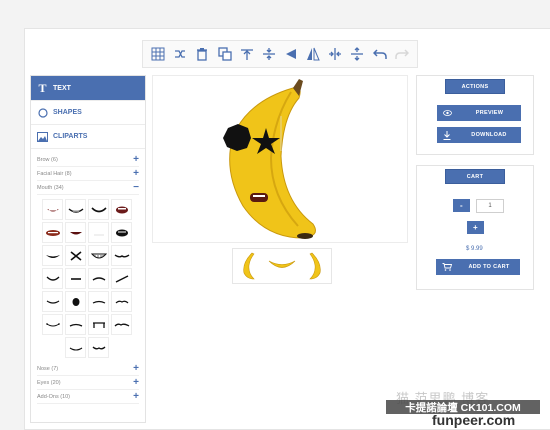  I want to click on cart-header: CART, so click(475, 176).